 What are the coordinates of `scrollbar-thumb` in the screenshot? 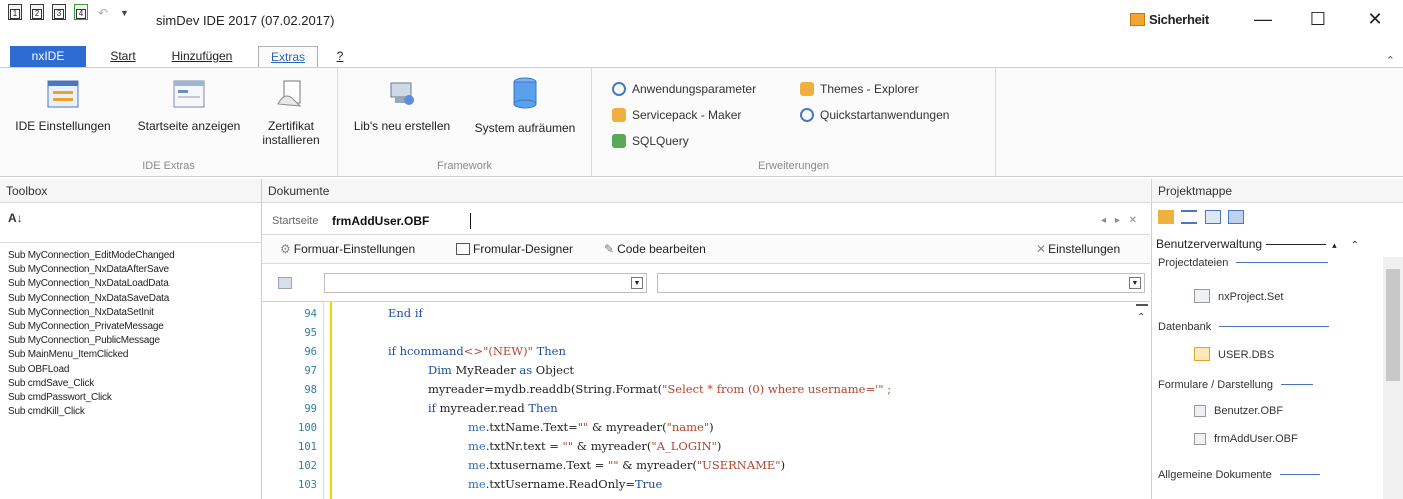 It's located at (1393, 325).